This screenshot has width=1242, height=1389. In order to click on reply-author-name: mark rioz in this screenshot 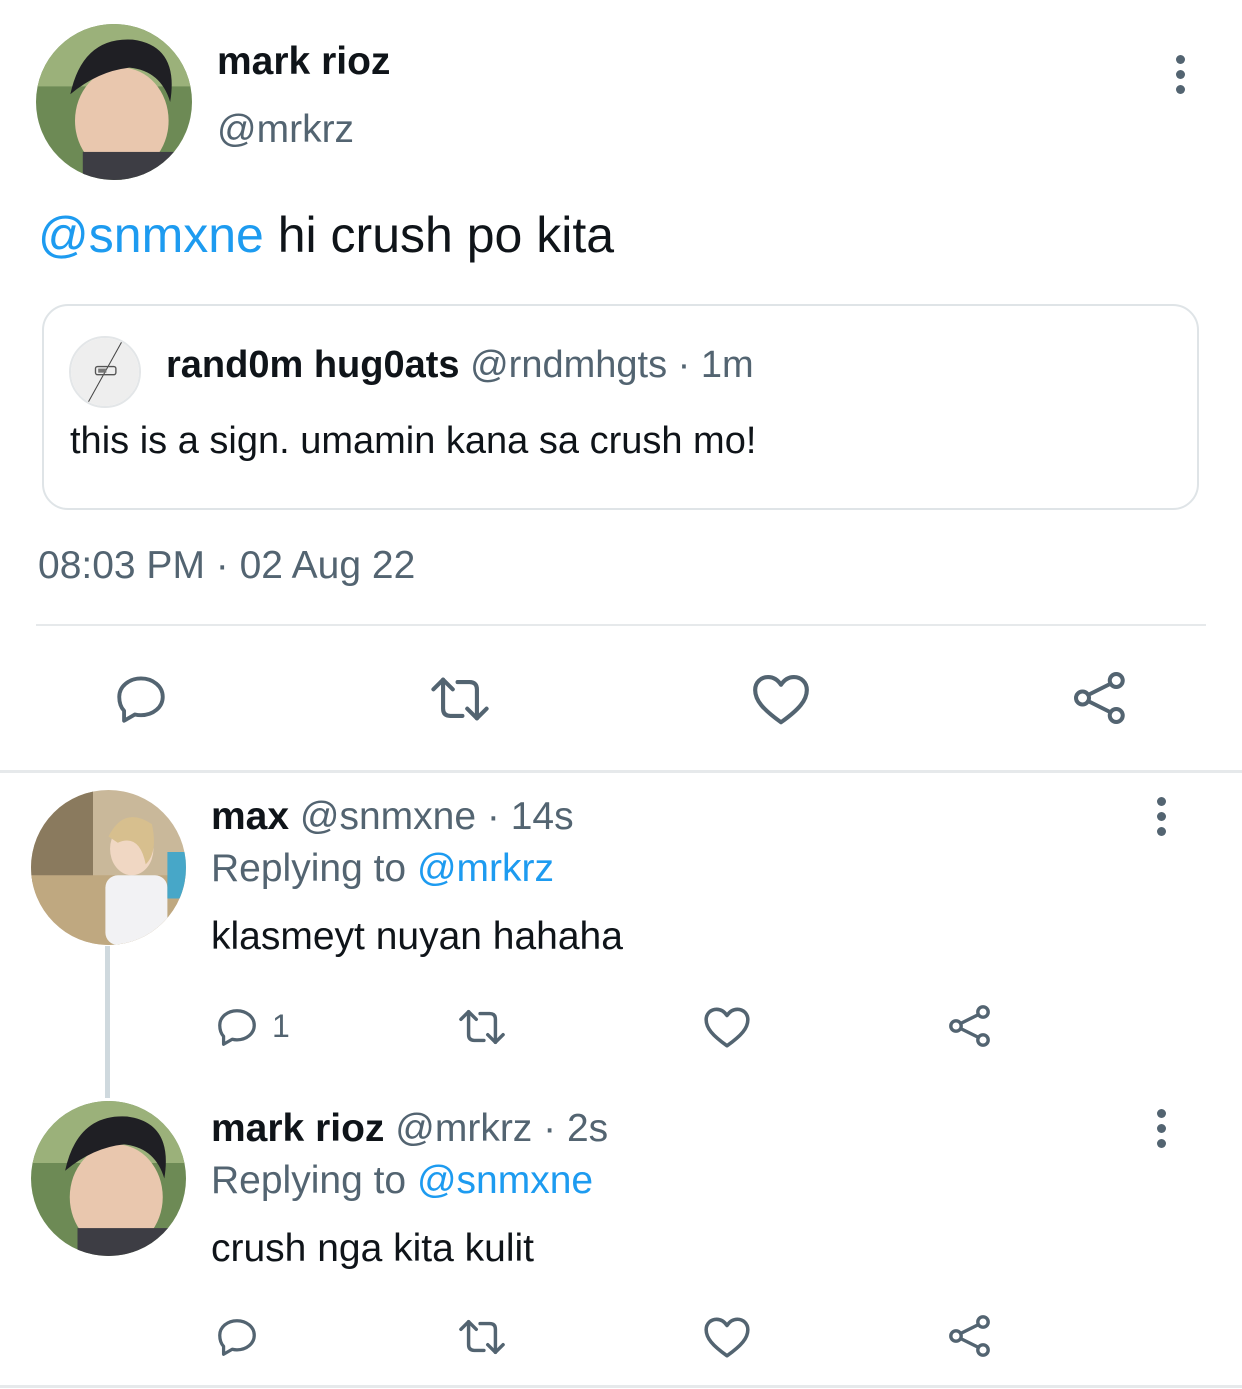, I will do `click(297, 1128)`.